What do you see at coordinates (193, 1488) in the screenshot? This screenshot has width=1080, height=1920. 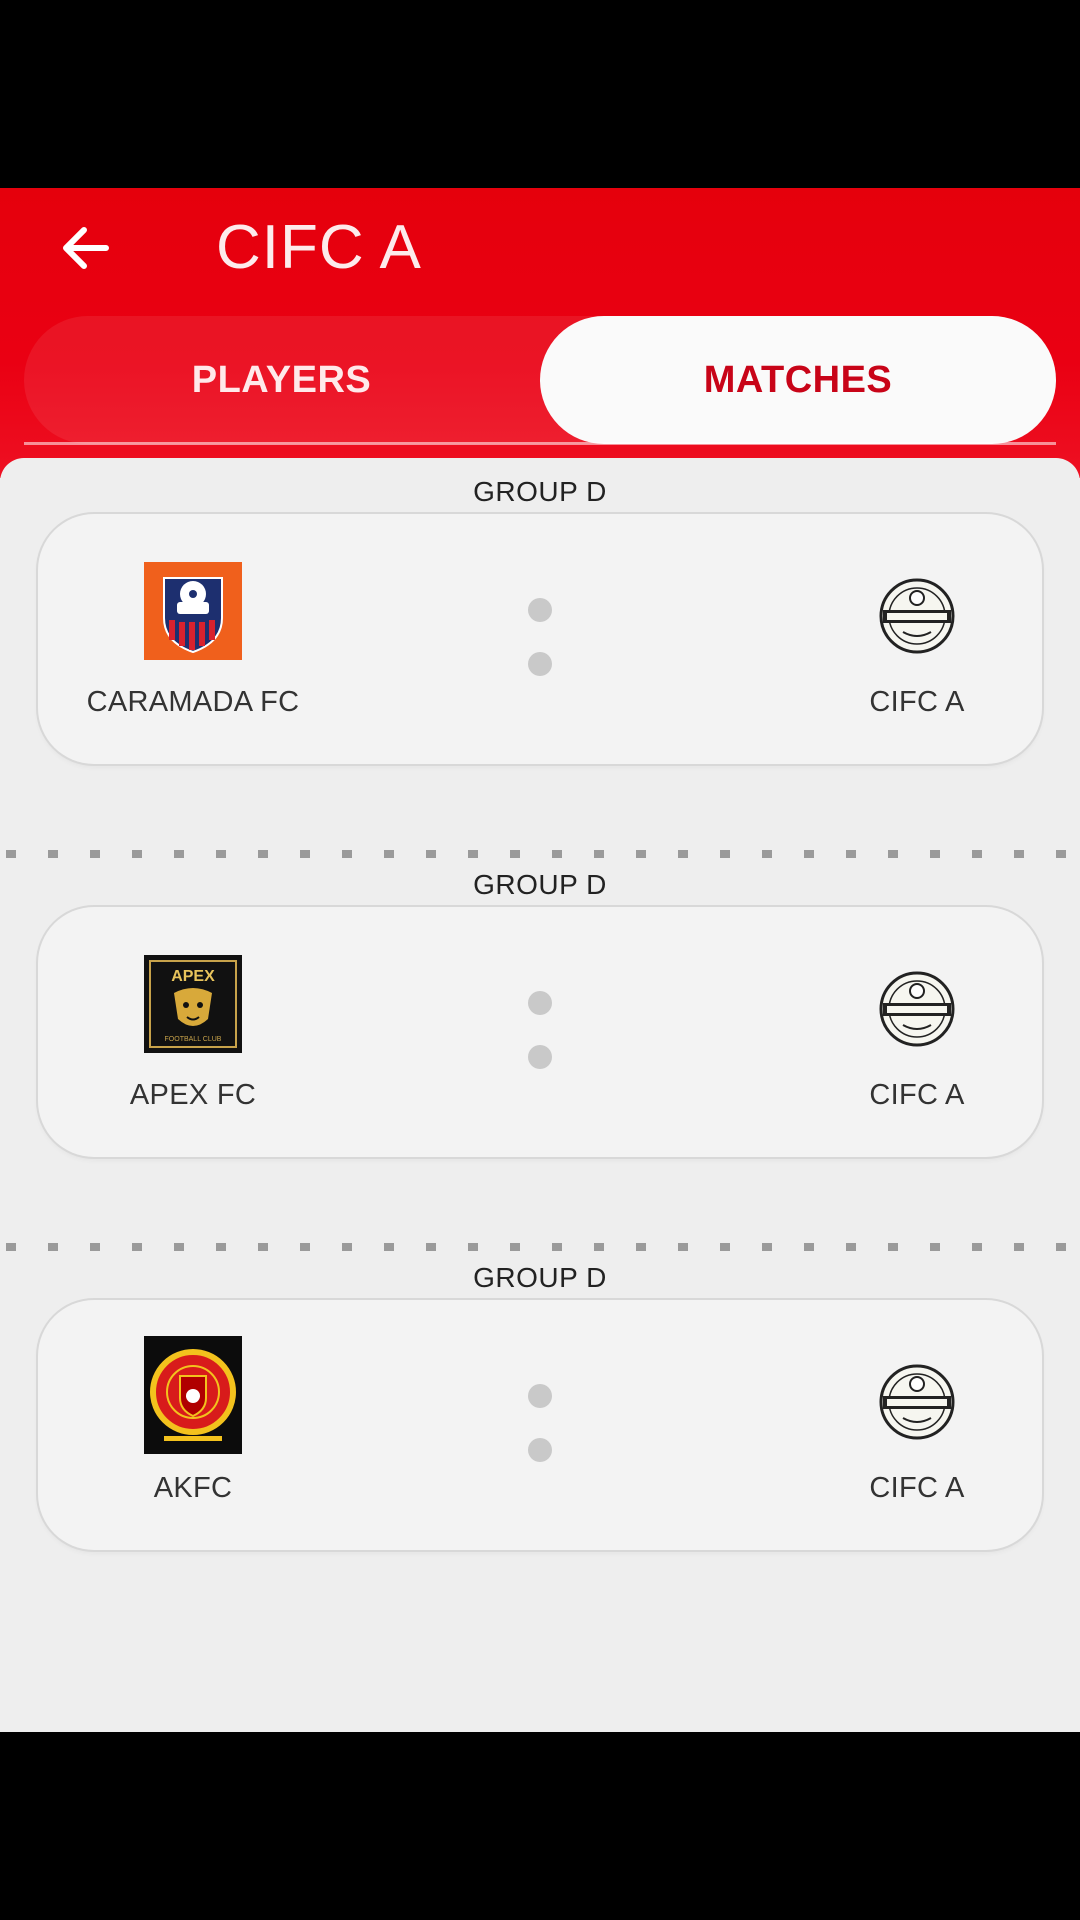 I see `home-team-name: AKFC` at bounding box center [193, 1488].